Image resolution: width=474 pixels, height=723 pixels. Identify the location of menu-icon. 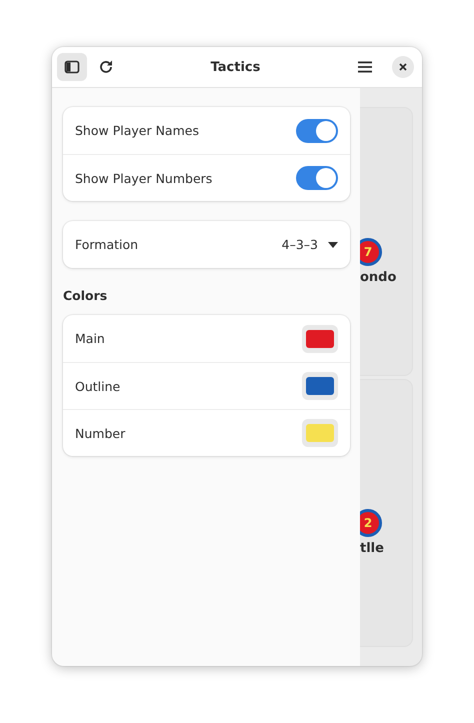
(365, 67).